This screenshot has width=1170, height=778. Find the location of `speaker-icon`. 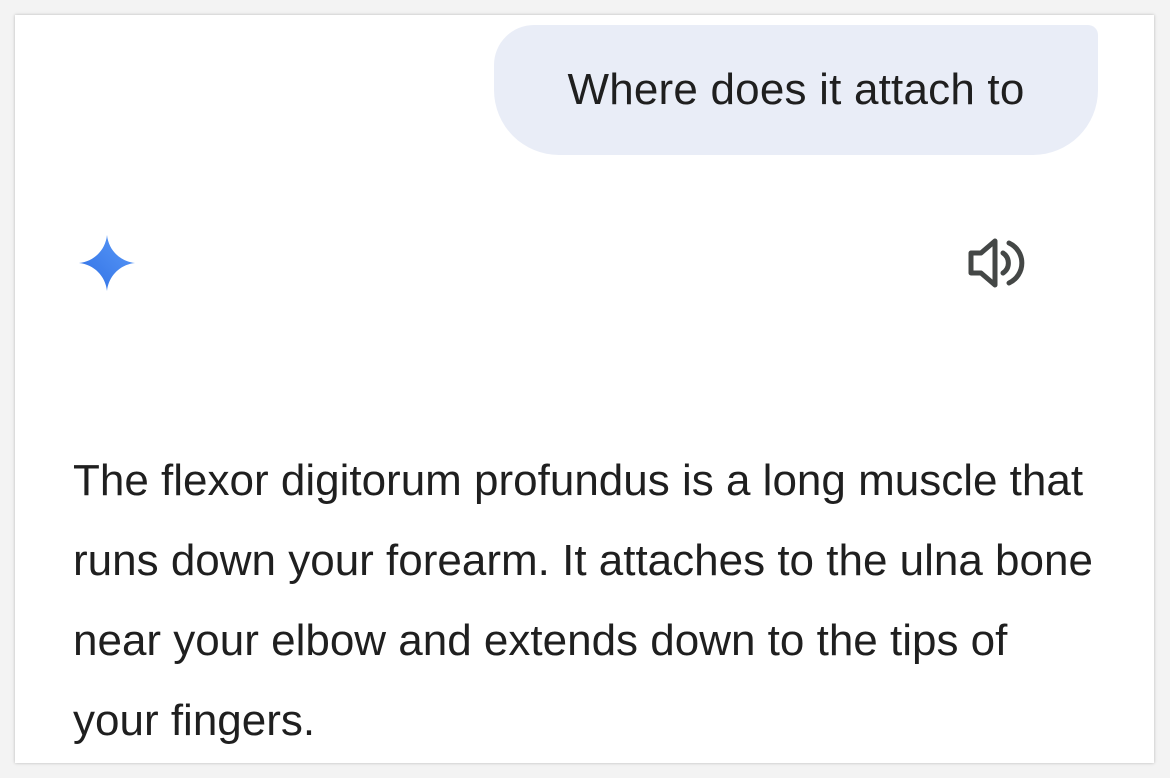

speaker-icon is located at coordinates (996, 263).